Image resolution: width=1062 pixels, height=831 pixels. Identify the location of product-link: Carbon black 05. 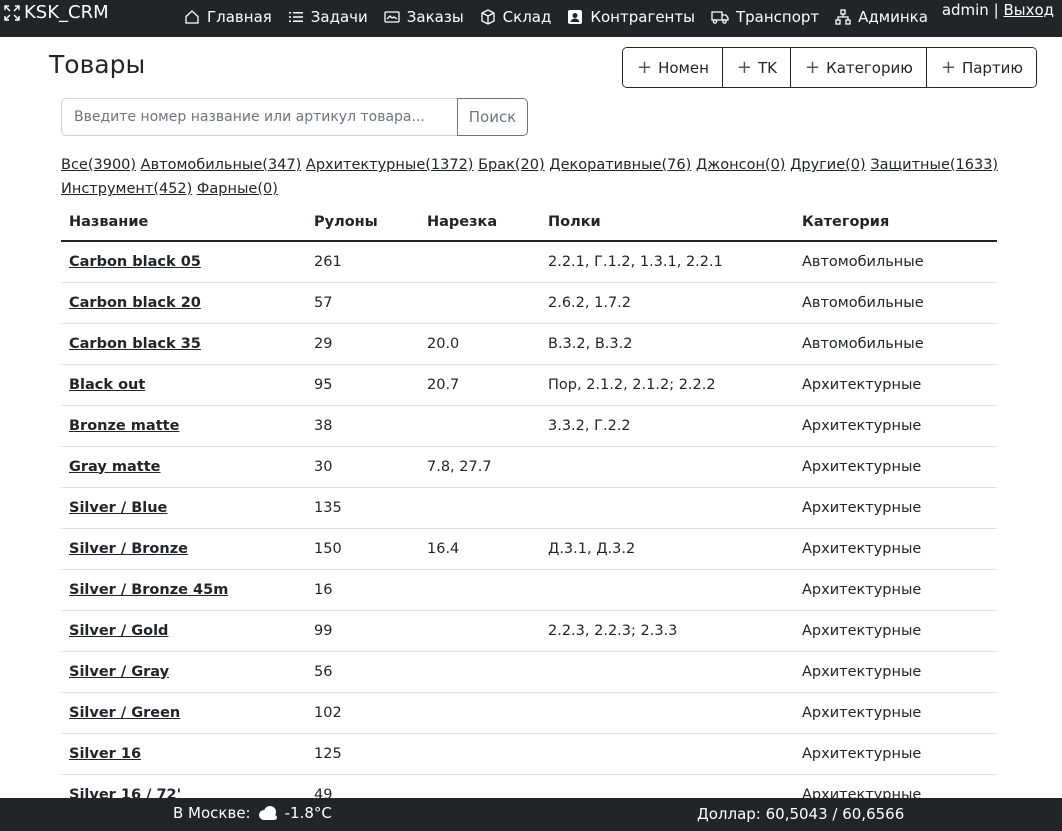
(135, 262).